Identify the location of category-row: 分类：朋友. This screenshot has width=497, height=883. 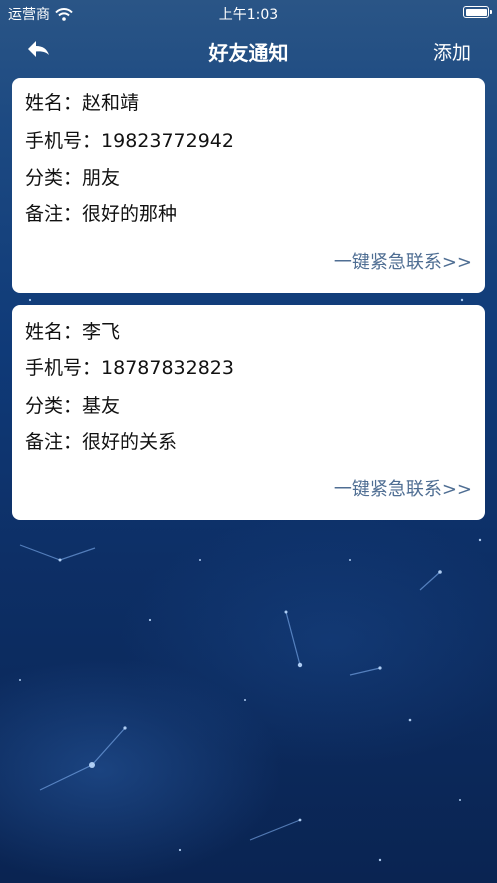
(72, 176).